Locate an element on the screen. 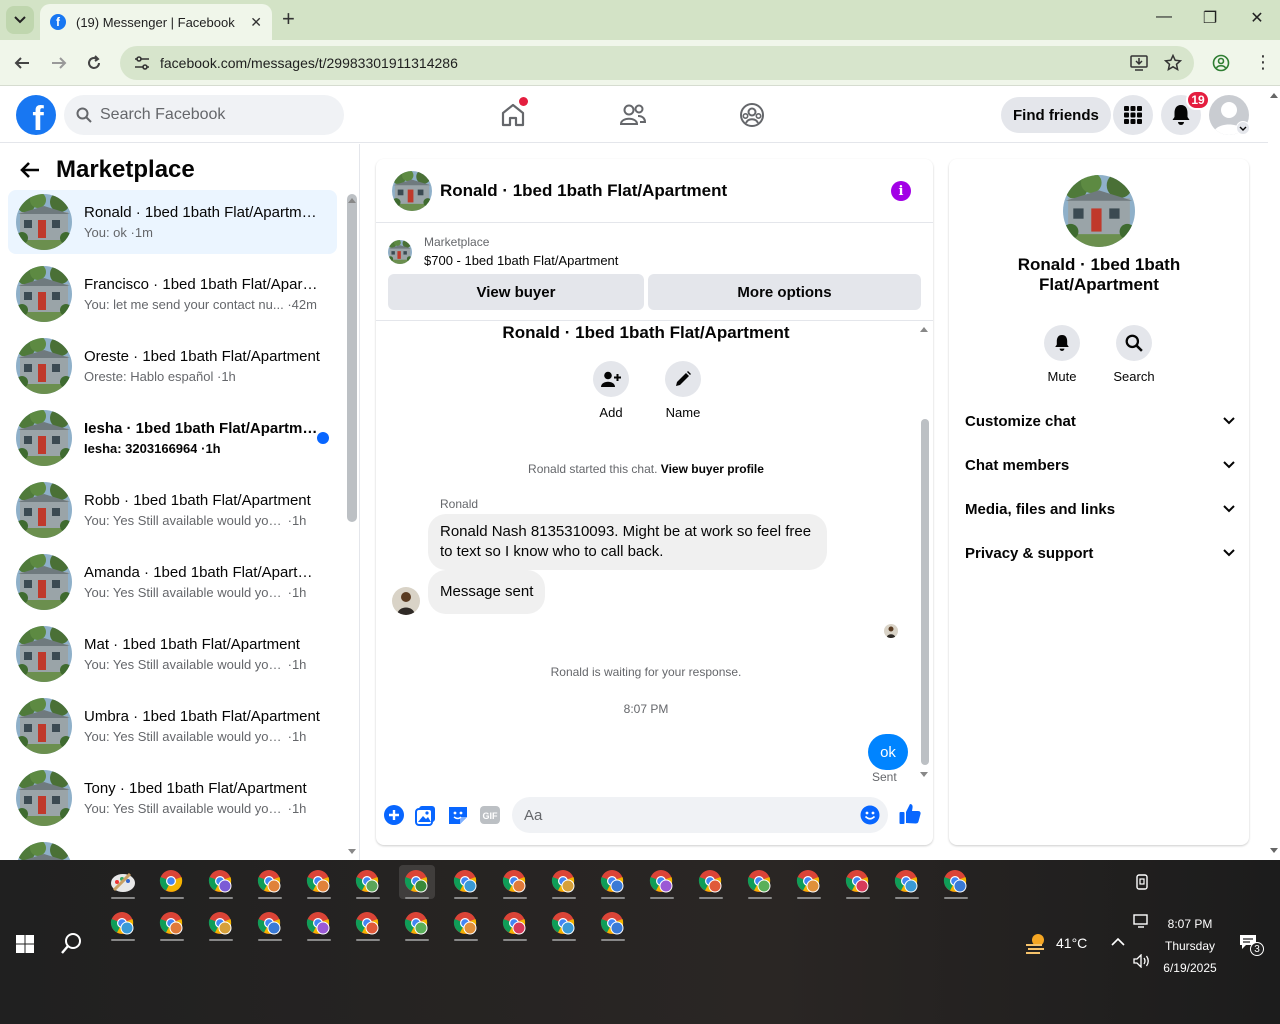 The height and width of the screenshot is (1024, 1280). back-button is located at coordinates (22, 63).